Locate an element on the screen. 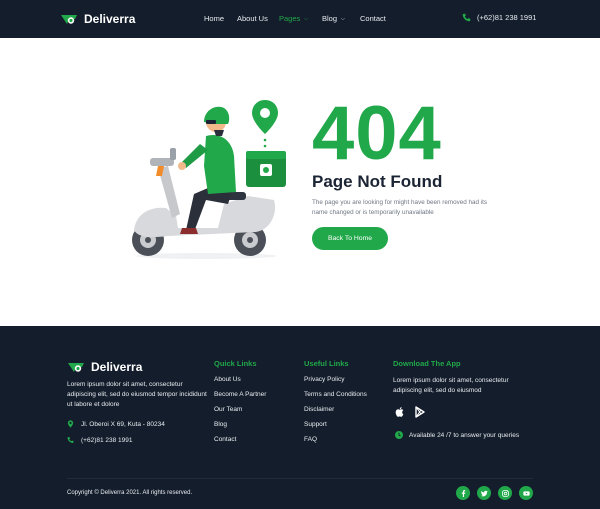 This screenshot has width=600, height=509. error-code: 404 is located at coordinates (377, 133).